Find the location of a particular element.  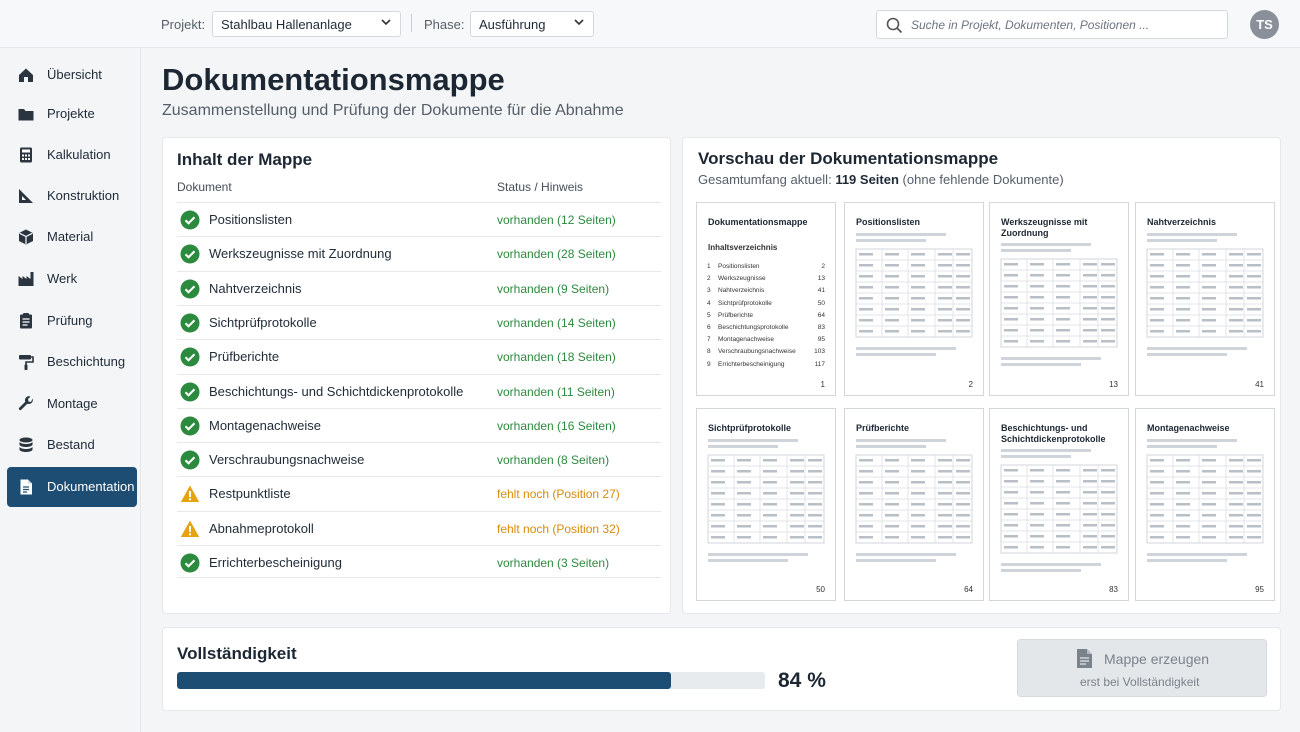

search-box is located at coordinates (1052, 24).